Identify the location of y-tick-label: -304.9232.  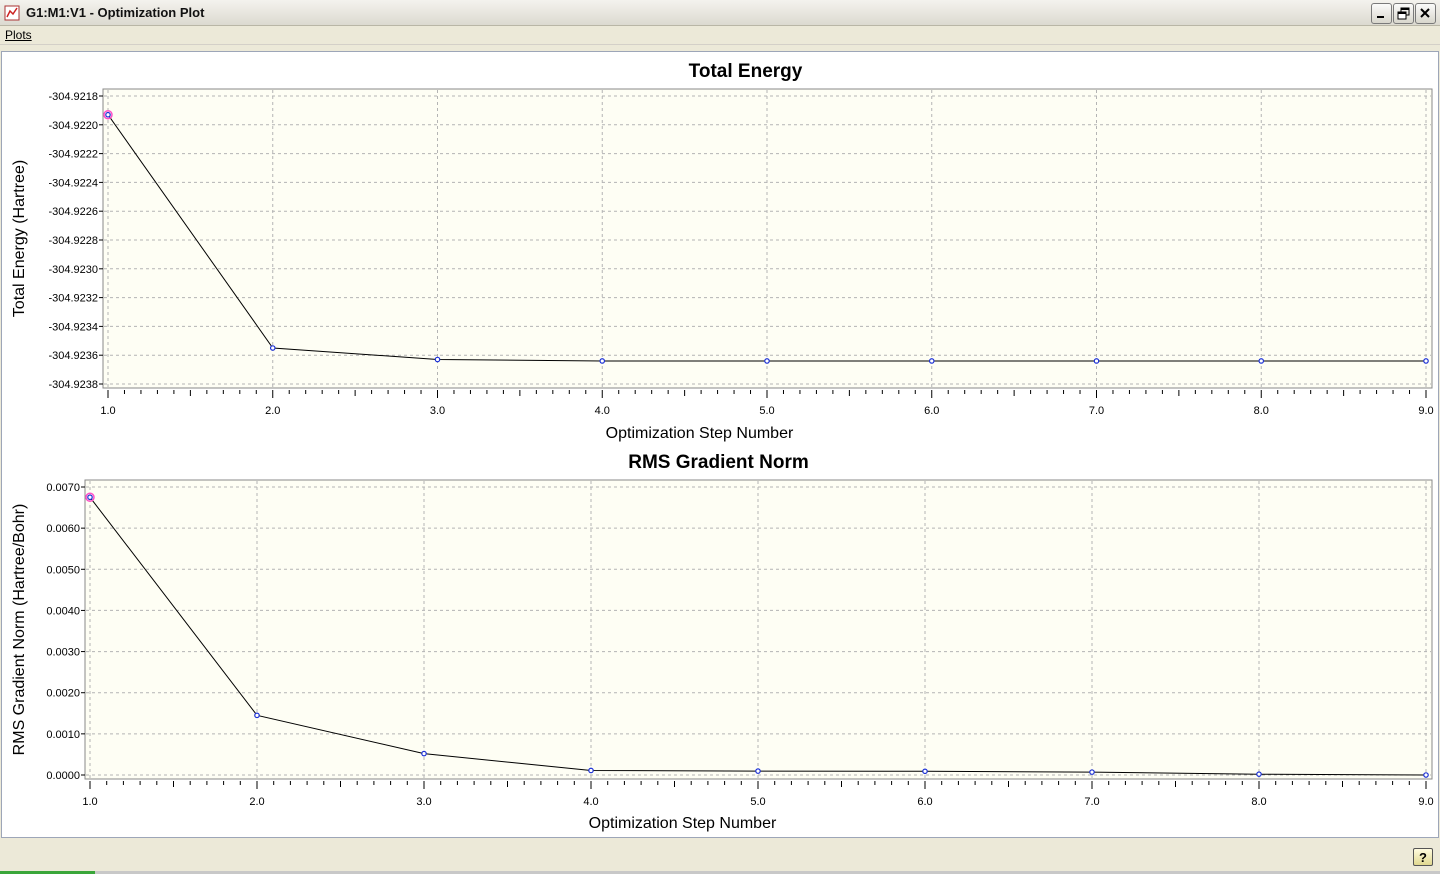
(73, 299).